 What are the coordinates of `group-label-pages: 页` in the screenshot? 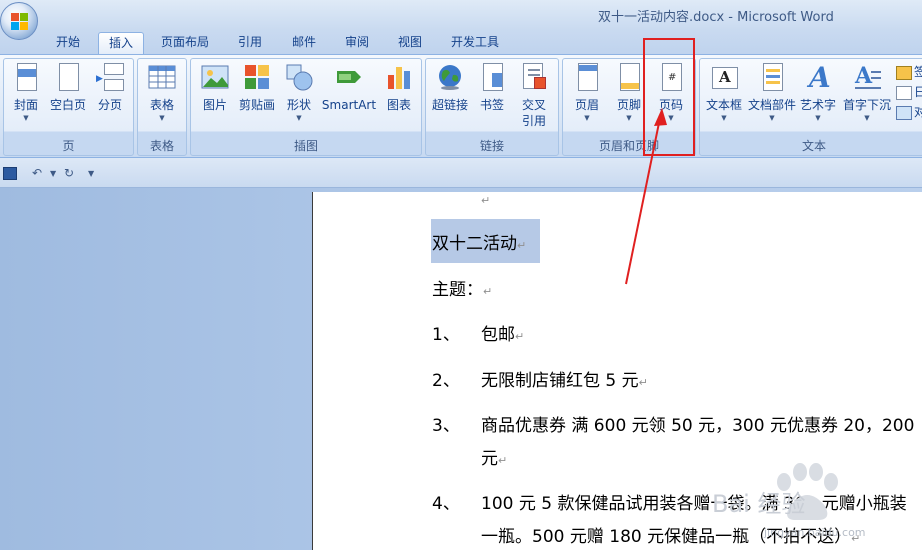 It's located at (68, 146).